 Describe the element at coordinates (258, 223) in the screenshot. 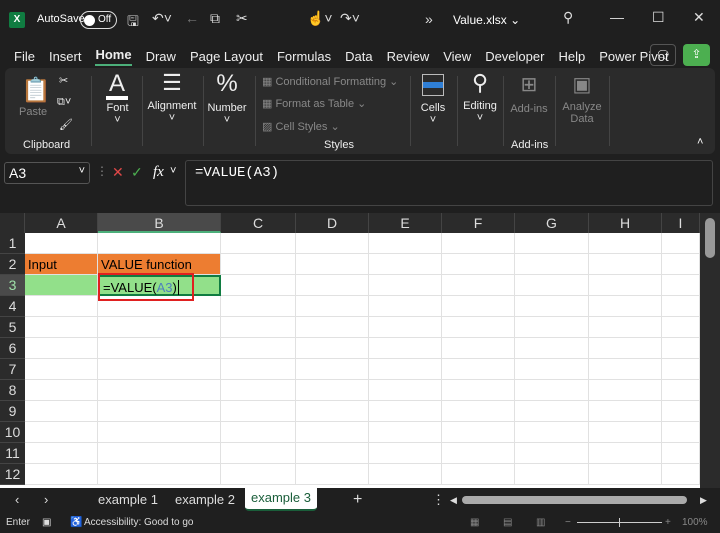

I see `column-header-C: C` at that location.